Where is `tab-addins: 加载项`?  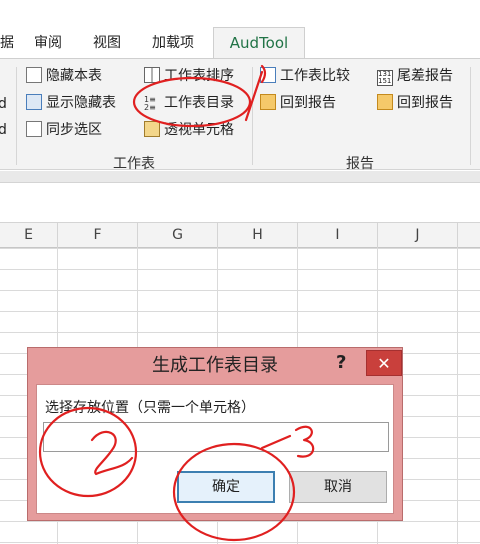
tab-addins: 加载项 is located at coordinates (173, 43).